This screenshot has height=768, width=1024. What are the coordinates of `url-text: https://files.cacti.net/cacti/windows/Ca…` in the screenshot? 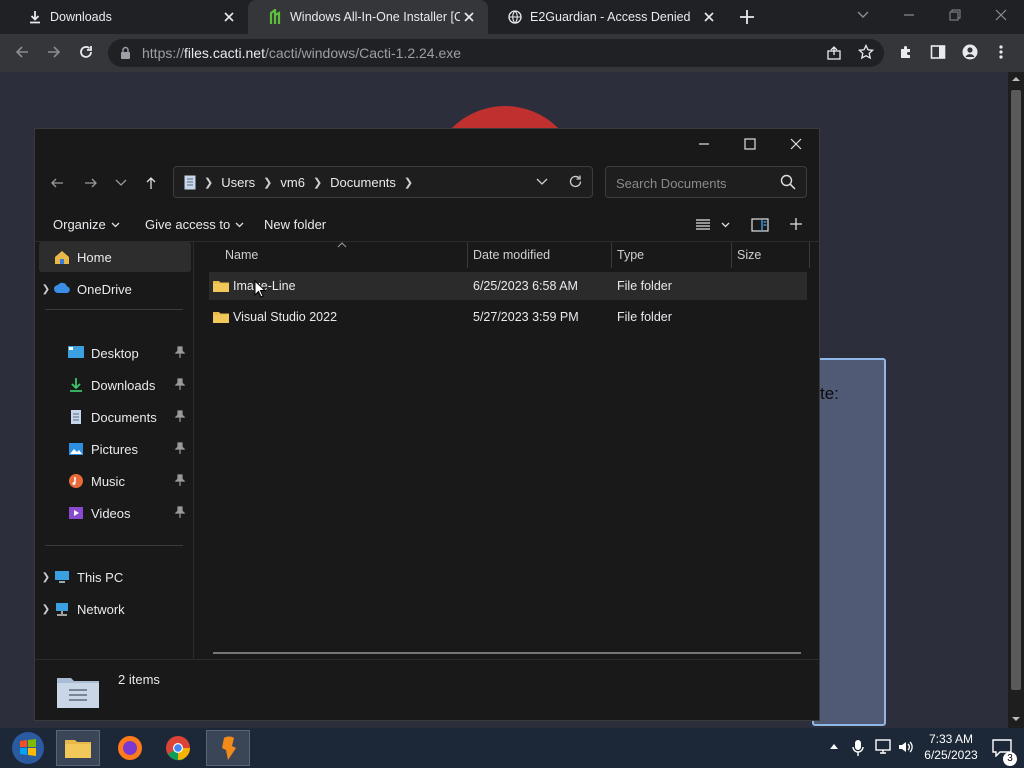 It's located at (301, 53).